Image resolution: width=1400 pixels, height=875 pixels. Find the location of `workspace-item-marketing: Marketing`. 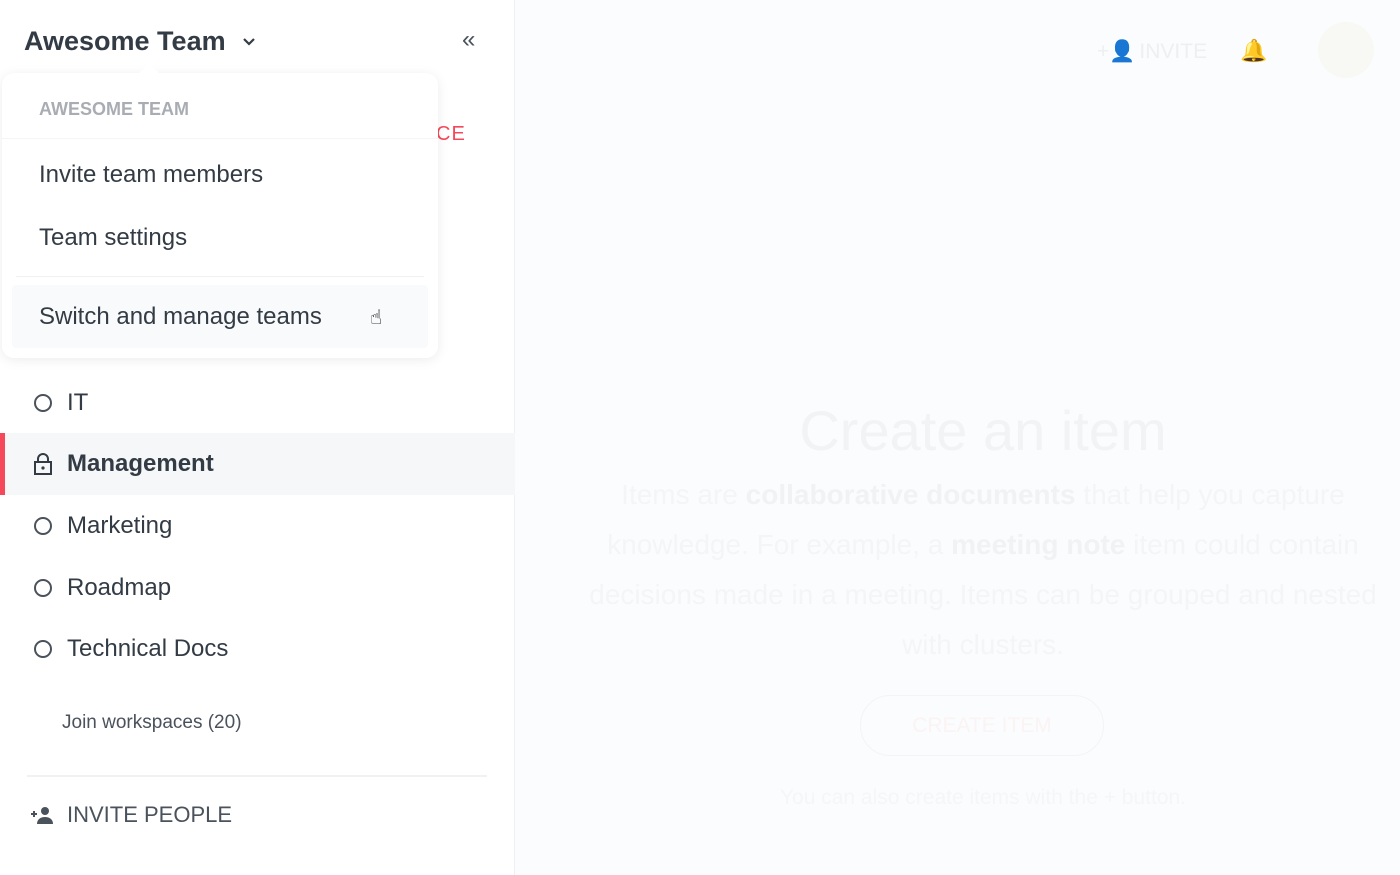

workspace-item-marketing: Marketing is located at coordinates (257, 526).